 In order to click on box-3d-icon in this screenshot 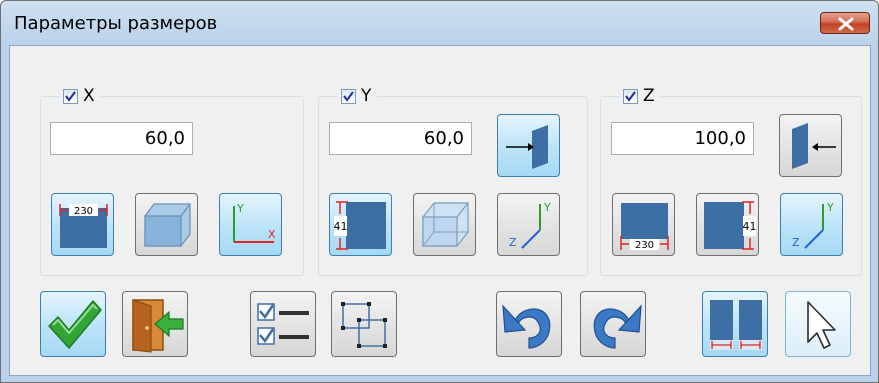, I will do `click(167, 225)`.